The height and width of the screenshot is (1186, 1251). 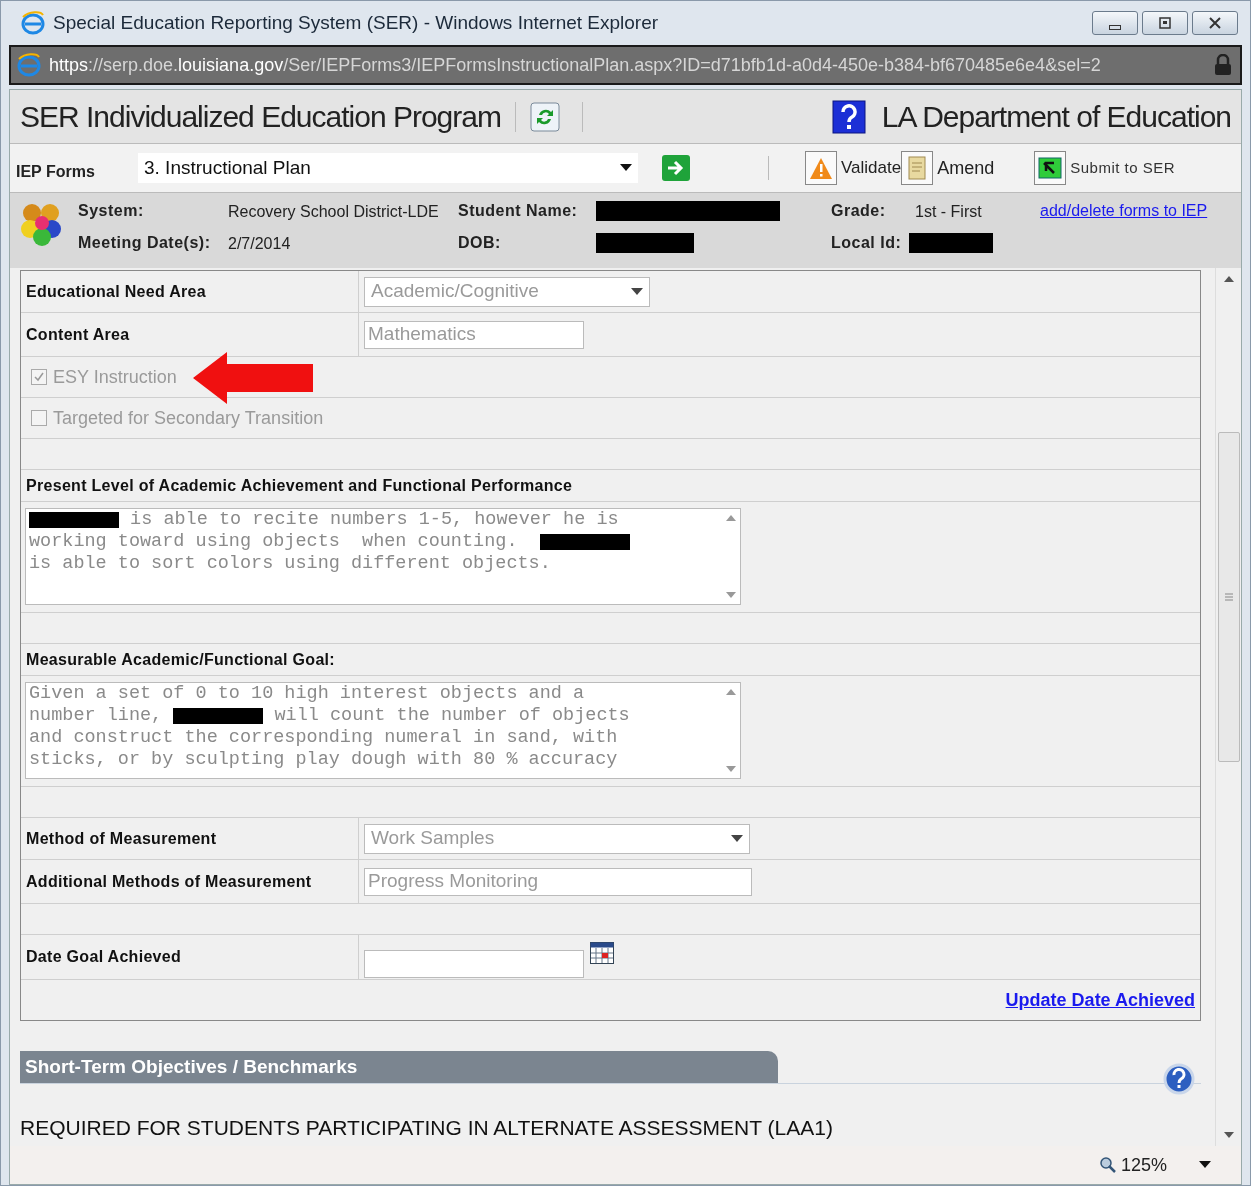 I want to click on info-value: 1st - First, so click(x=949, y=211).